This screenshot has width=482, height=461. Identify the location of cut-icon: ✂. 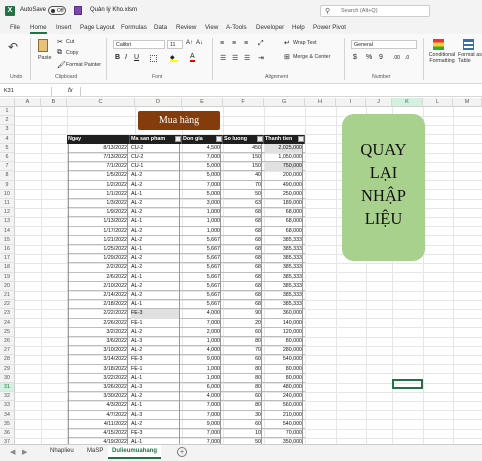
(60, 42).